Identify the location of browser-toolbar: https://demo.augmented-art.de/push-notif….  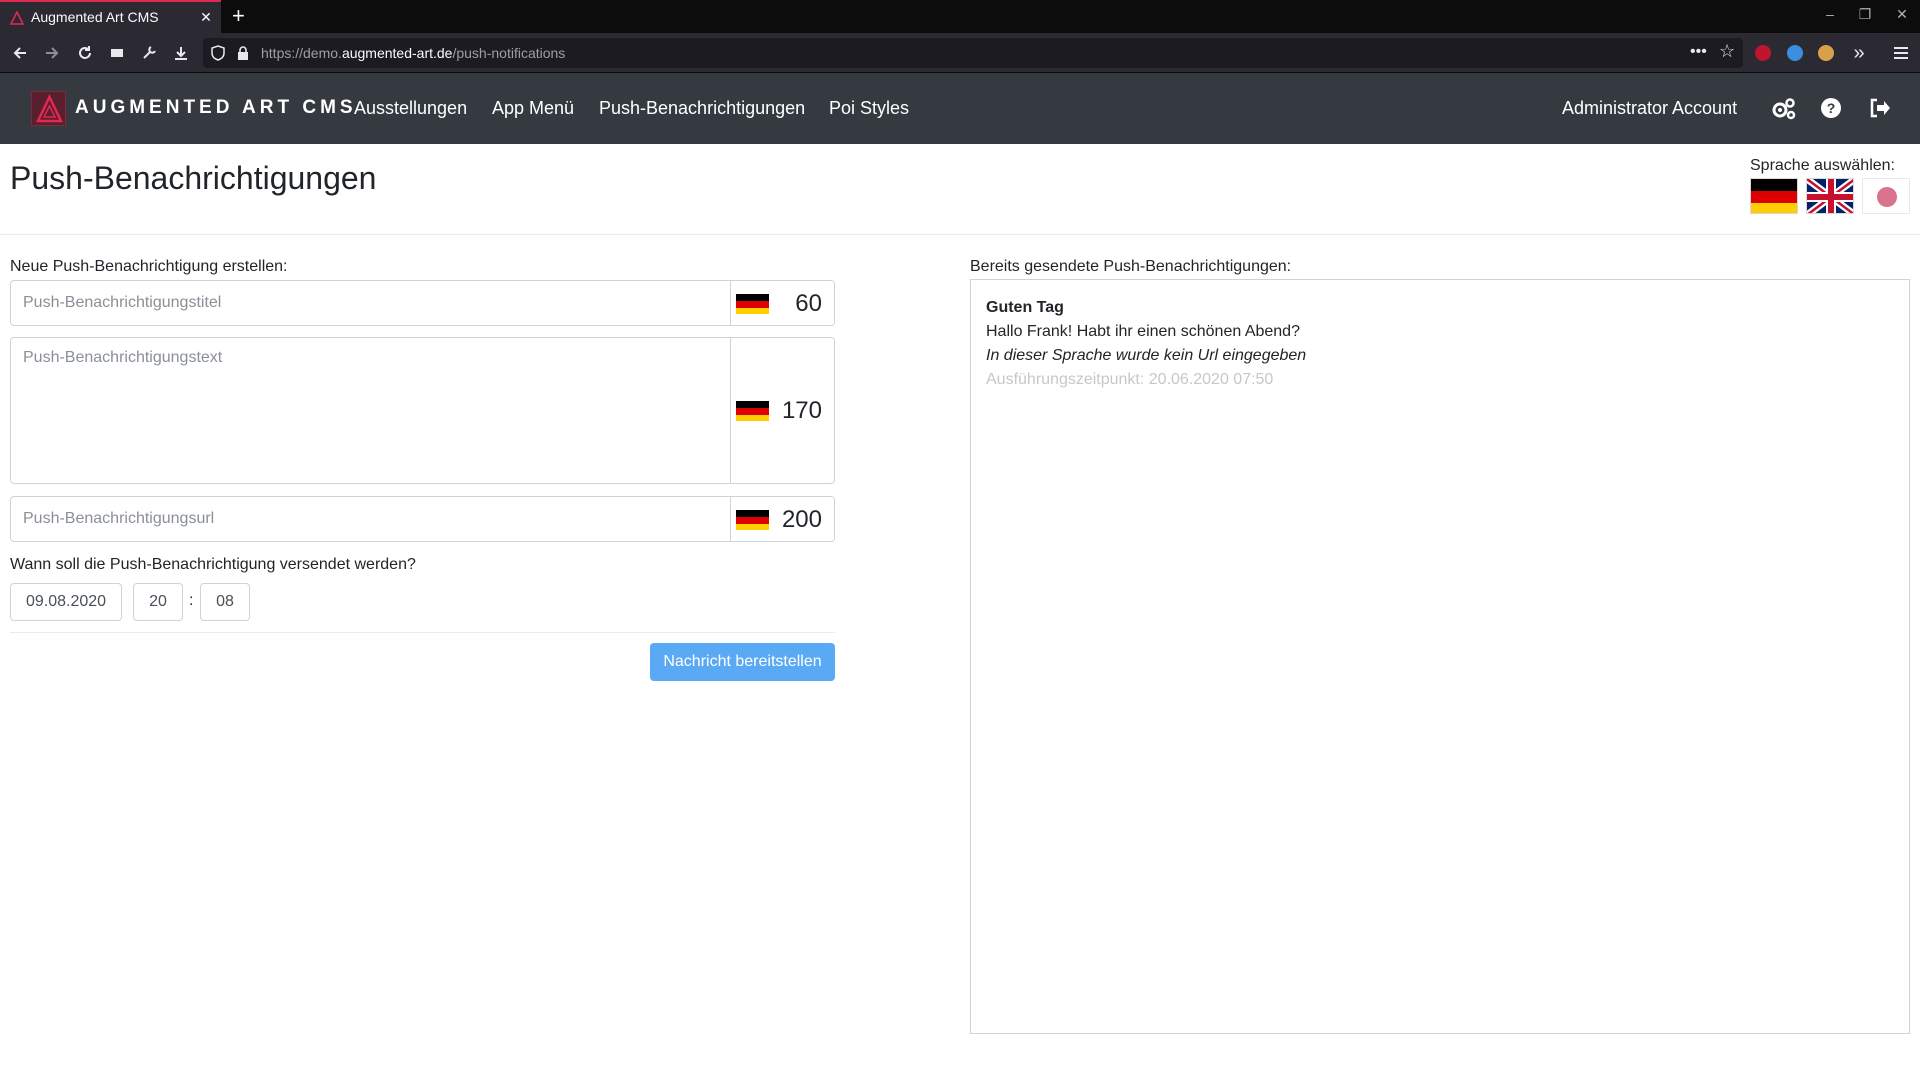
(960, 53).